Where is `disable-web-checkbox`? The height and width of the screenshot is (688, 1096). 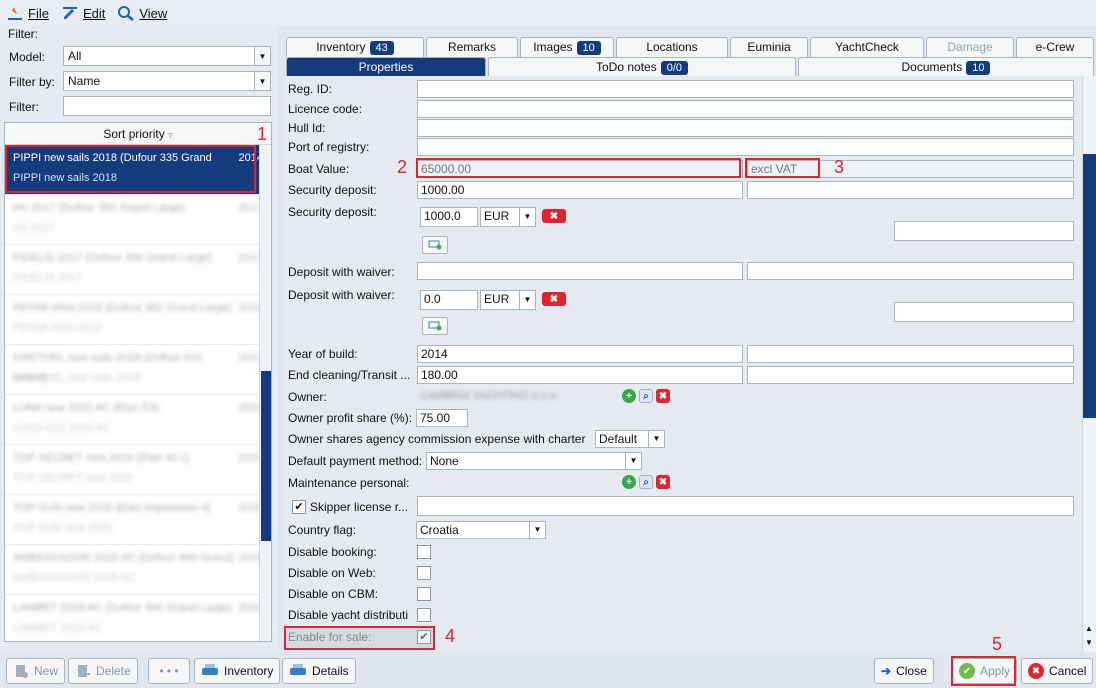 disable-web-checkbox is located at coordinates (424, 573).